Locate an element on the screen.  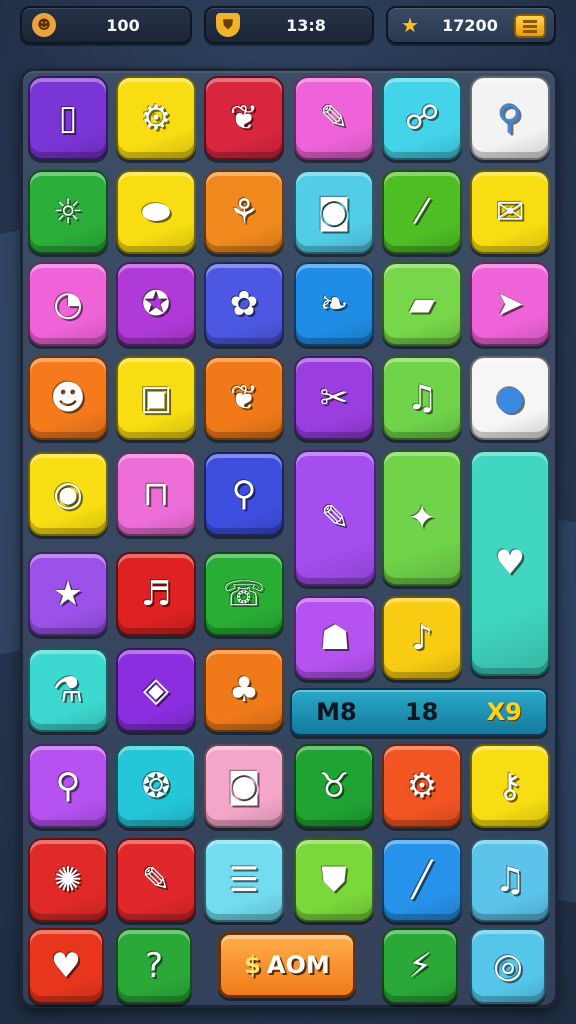
tile-tag: ⬬ is located at coordinates (156, 212).